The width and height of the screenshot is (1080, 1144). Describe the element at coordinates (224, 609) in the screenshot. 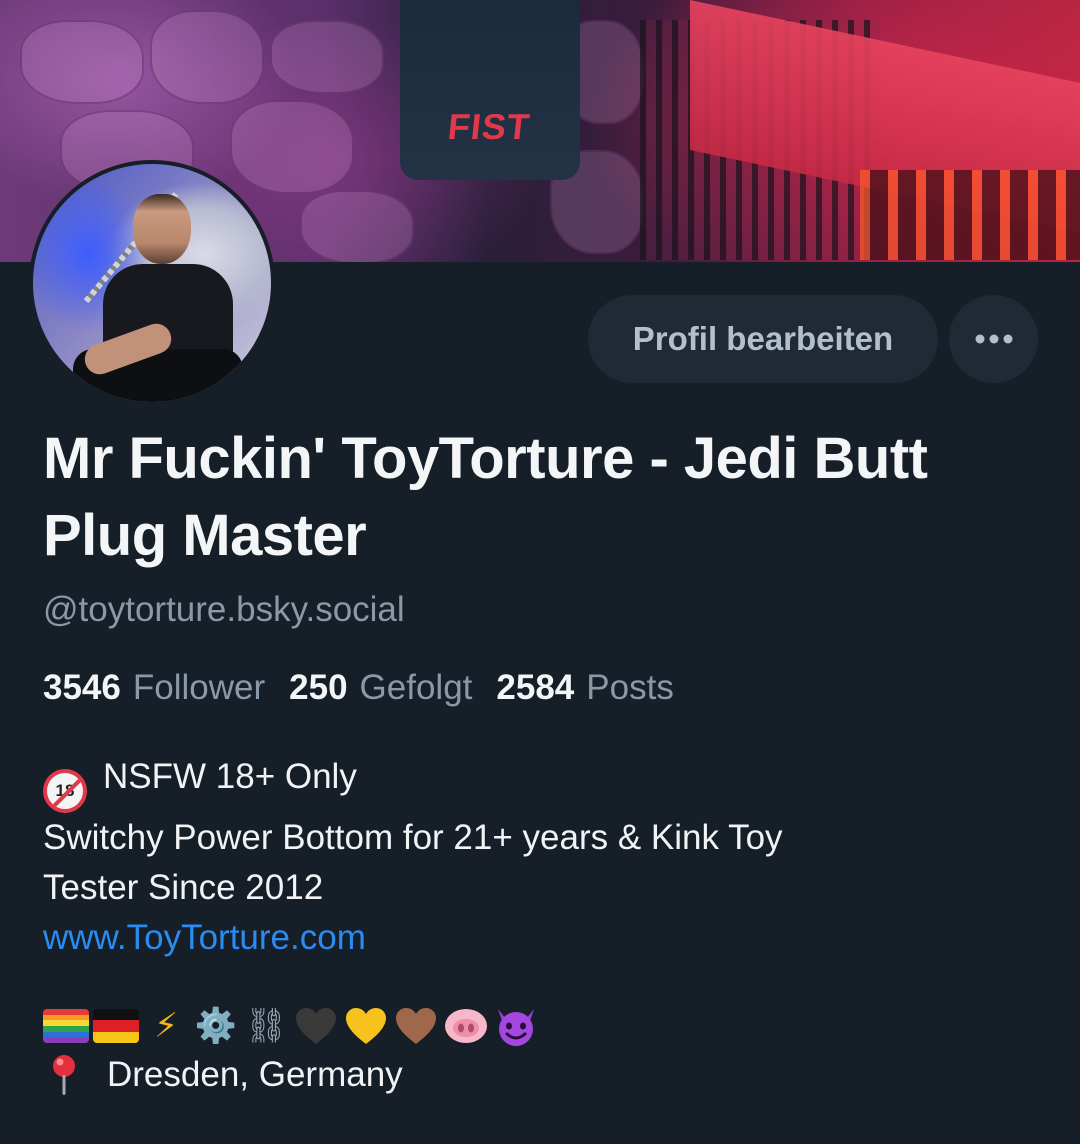

I see `profile-handle: @toytorture.bsky.social` at that location.